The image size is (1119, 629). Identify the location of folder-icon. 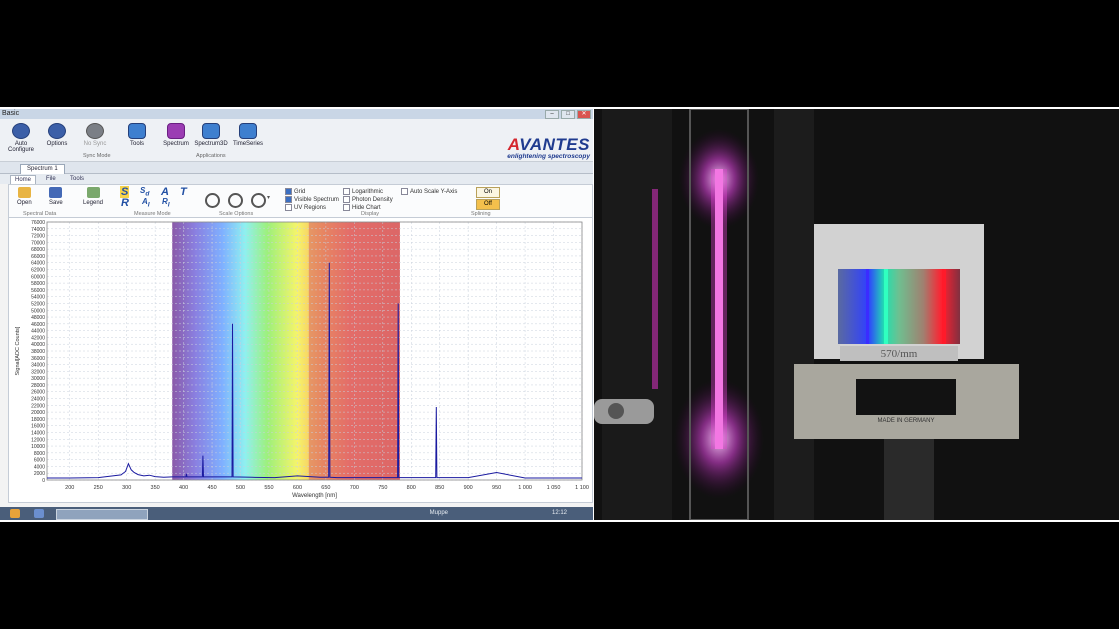
(39, 513).